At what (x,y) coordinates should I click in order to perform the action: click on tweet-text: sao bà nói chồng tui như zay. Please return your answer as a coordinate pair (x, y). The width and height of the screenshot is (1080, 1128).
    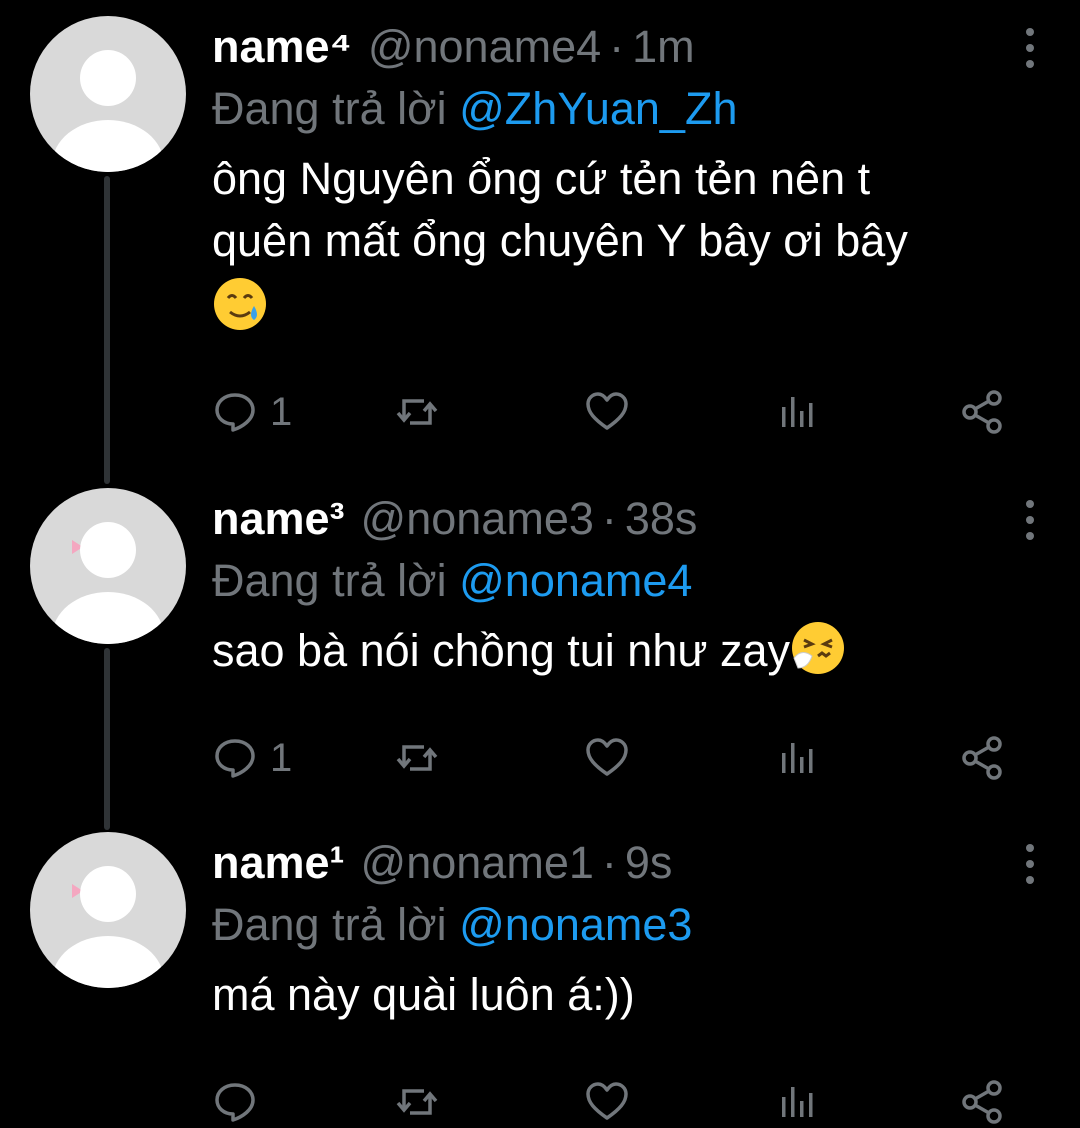
    Looking at the image, I should click on (631, 651).